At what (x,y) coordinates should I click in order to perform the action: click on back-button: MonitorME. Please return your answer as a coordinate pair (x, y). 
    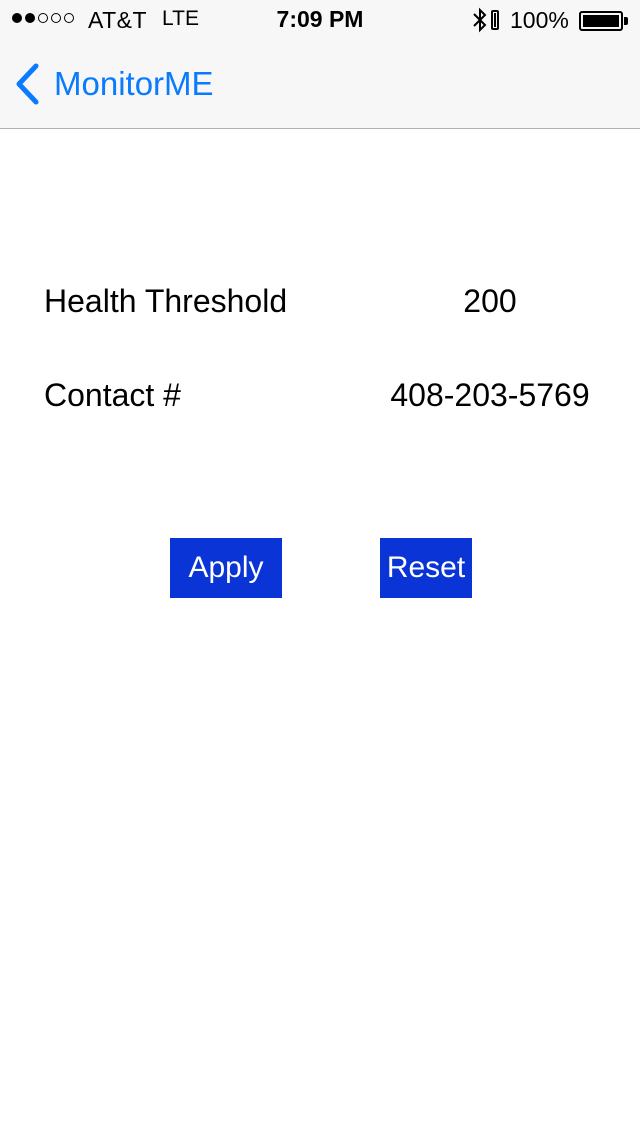
    Looking at the image, I should click on (114, 84).